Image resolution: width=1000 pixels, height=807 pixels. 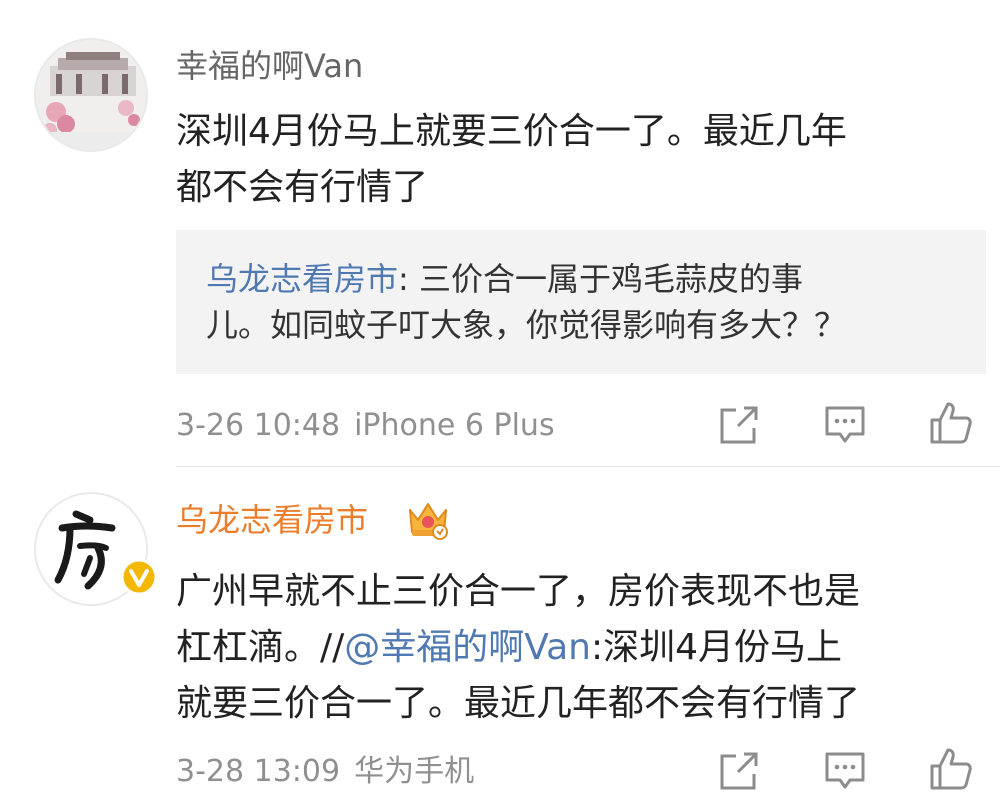 I want to click on username: 幸福的啊Van, so click(x=269, y=66).